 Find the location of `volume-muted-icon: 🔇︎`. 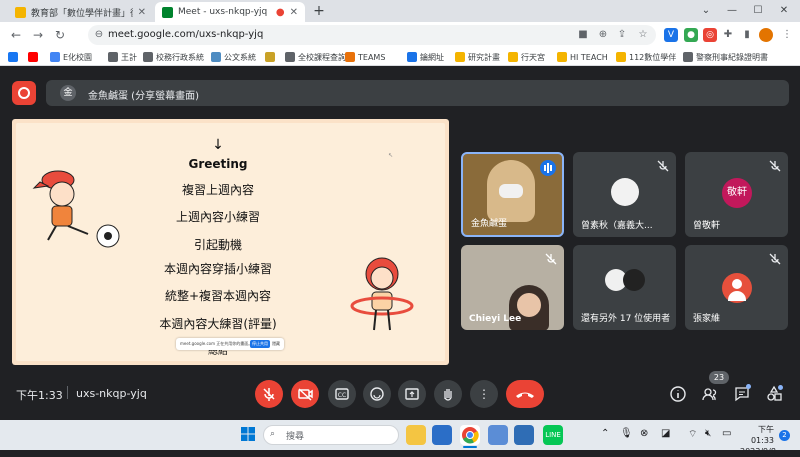

volume-muted-icon: 🔇︎ is located at coordinates (708, 433).